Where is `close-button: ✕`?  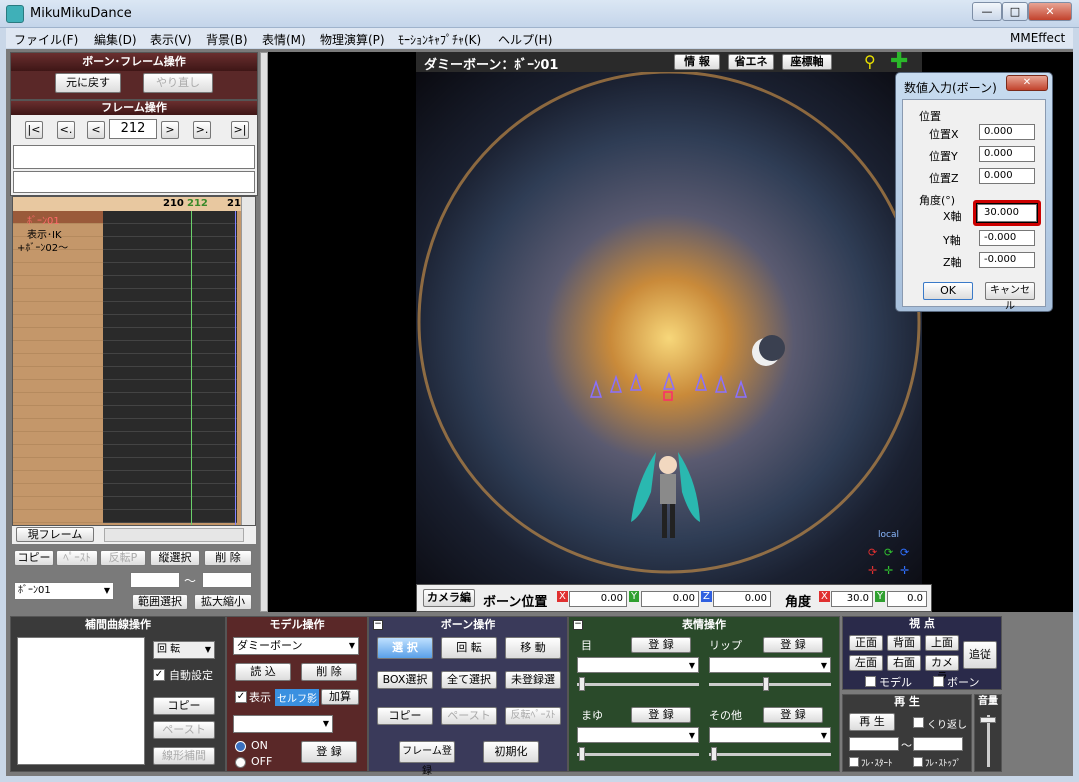 close-button: ✕ is located at coordinates (1050, 11).